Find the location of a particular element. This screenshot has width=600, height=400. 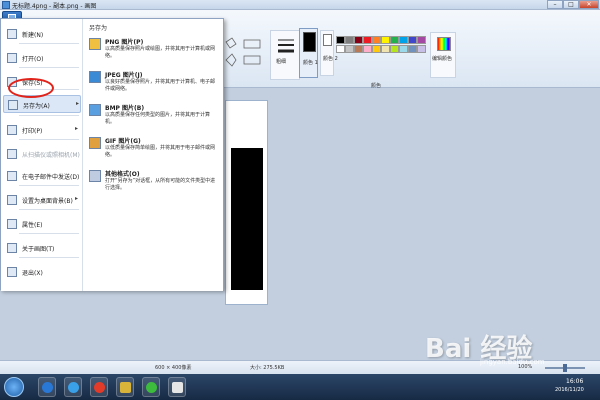

save-as-option-0: PNG 图片(P) 以高质量保存照片或绘图，并将其用于计算机或网络。 is located at coordinates (153, 51).